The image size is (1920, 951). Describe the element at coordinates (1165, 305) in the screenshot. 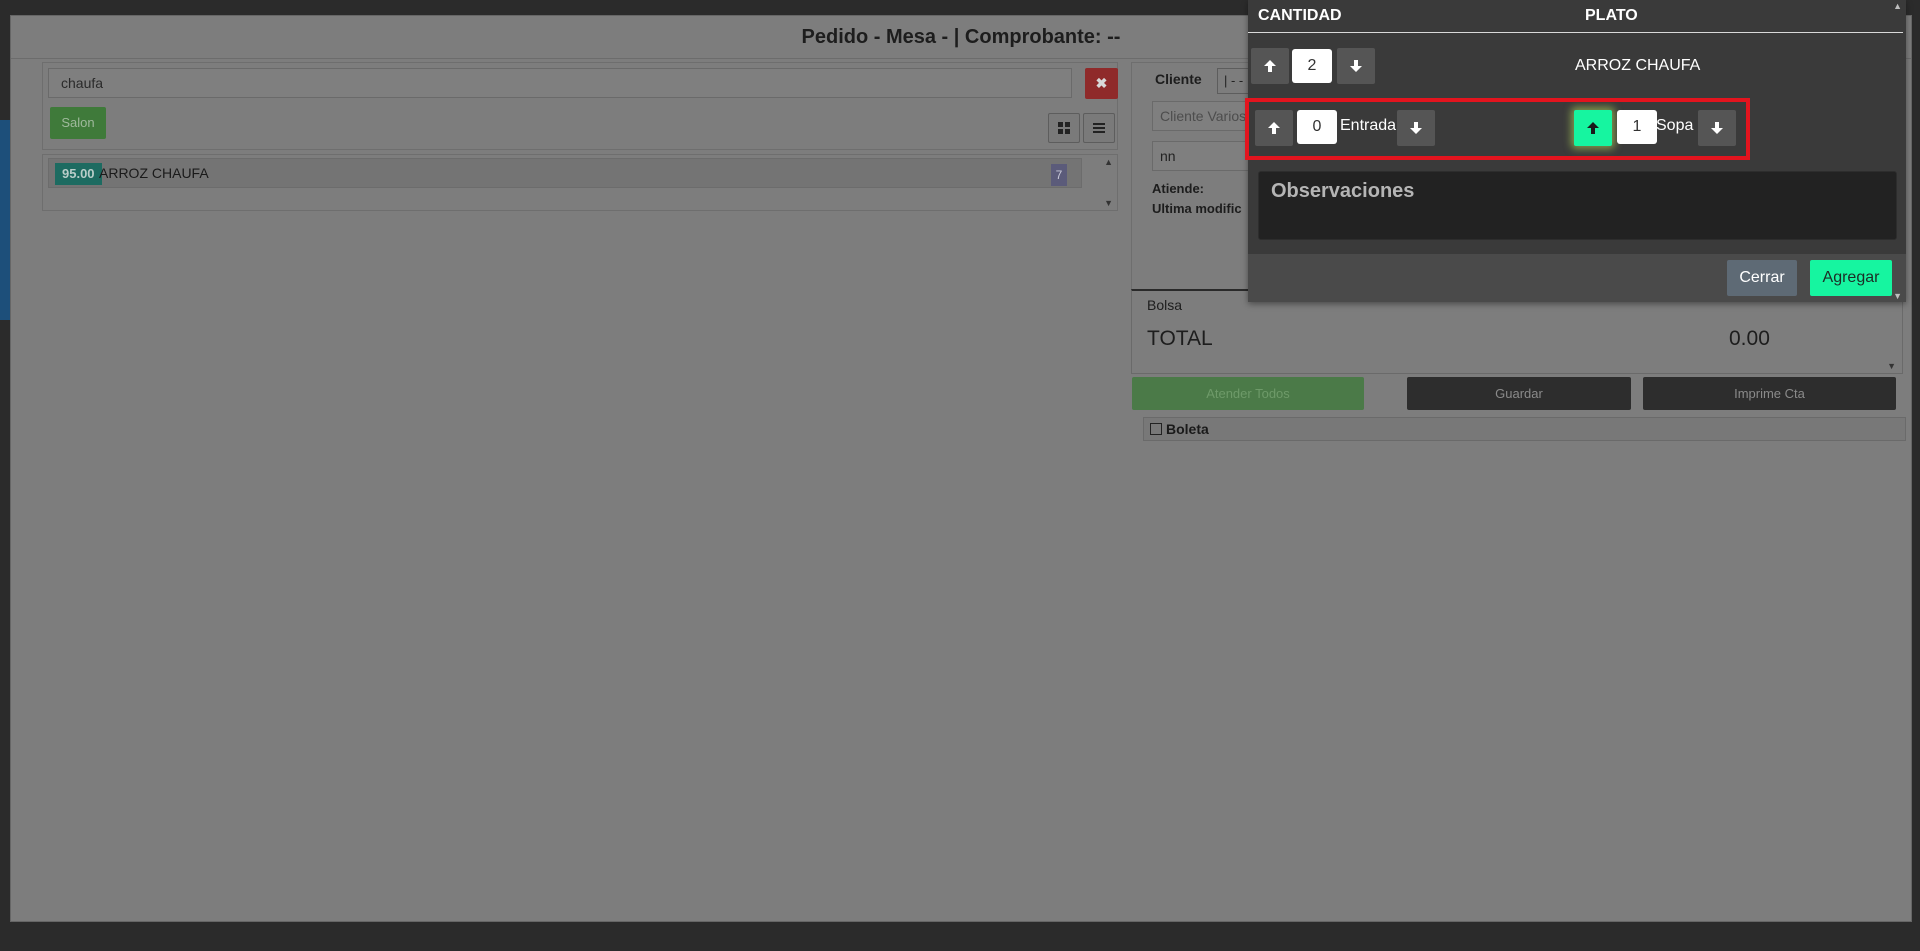

I see `bolsa-label: Bolsa` at that location.